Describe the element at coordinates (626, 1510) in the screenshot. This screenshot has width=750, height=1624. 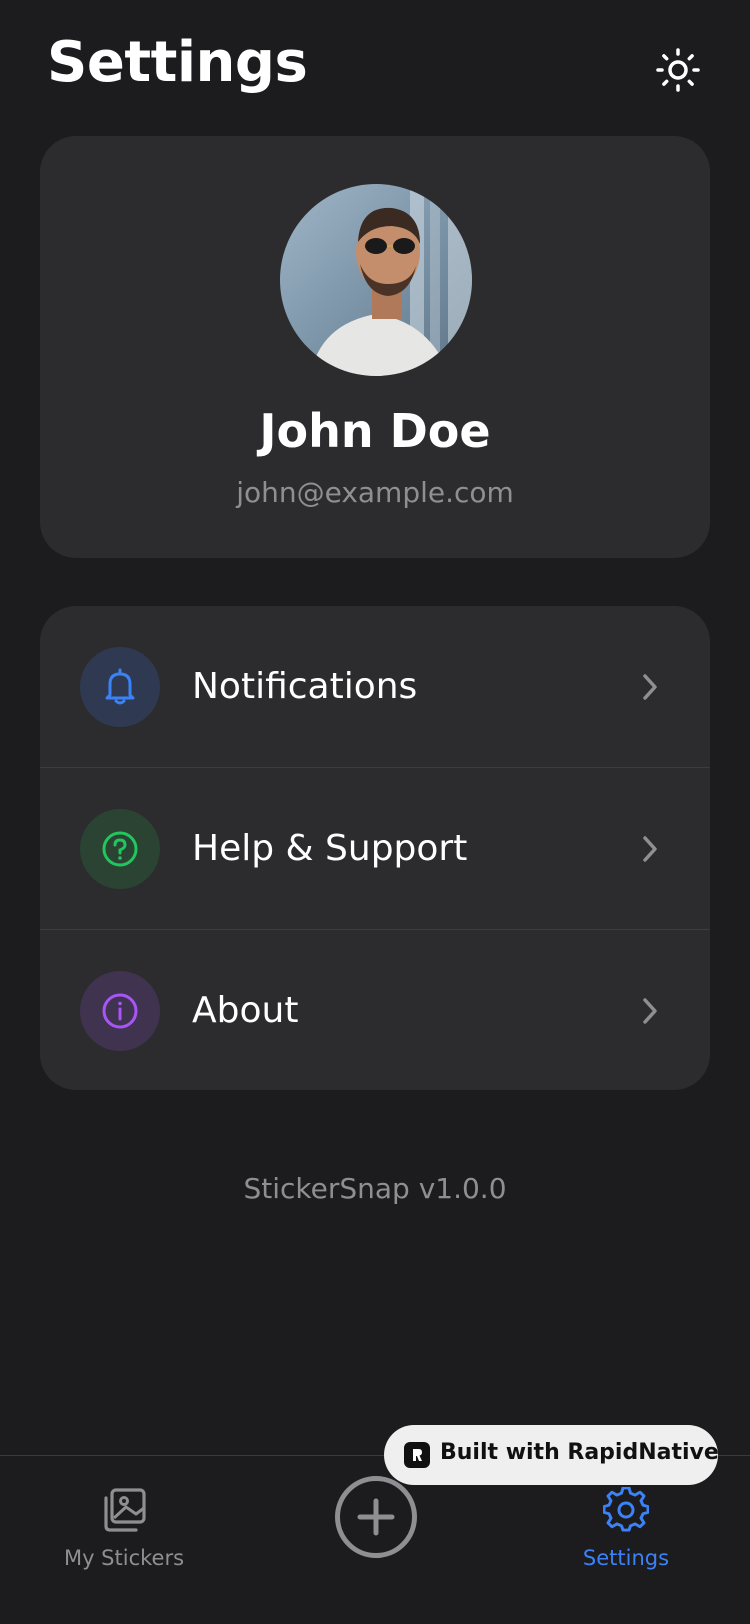
I see `gear-icon` at that location.